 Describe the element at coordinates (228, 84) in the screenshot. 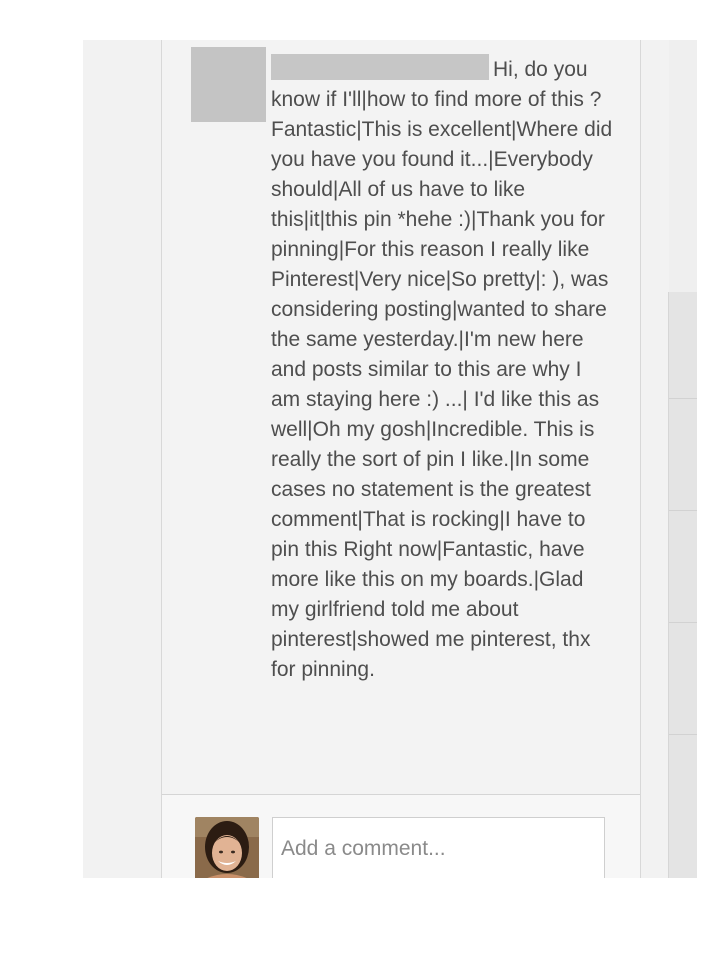

I see `redacted-avatar` at that location.